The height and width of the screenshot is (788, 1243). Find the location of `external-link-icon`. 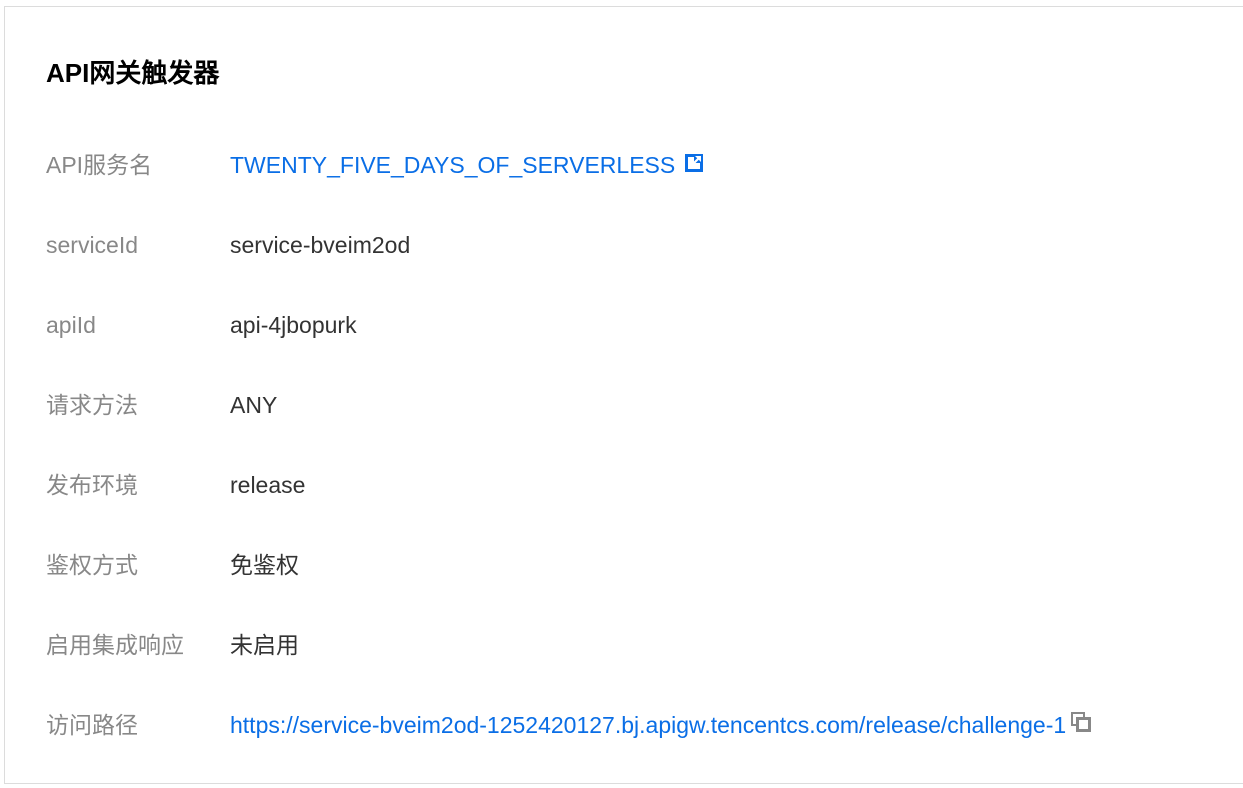

external-link-icon is located at coordinates (694, 165).